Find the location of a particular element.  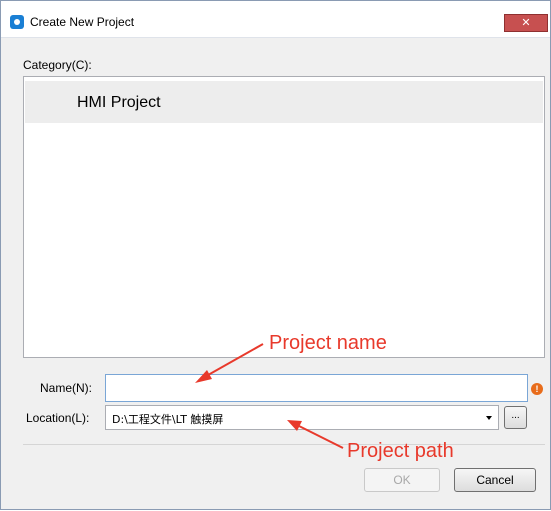

category-label: Category(C): is located at coordinates (57, 65).